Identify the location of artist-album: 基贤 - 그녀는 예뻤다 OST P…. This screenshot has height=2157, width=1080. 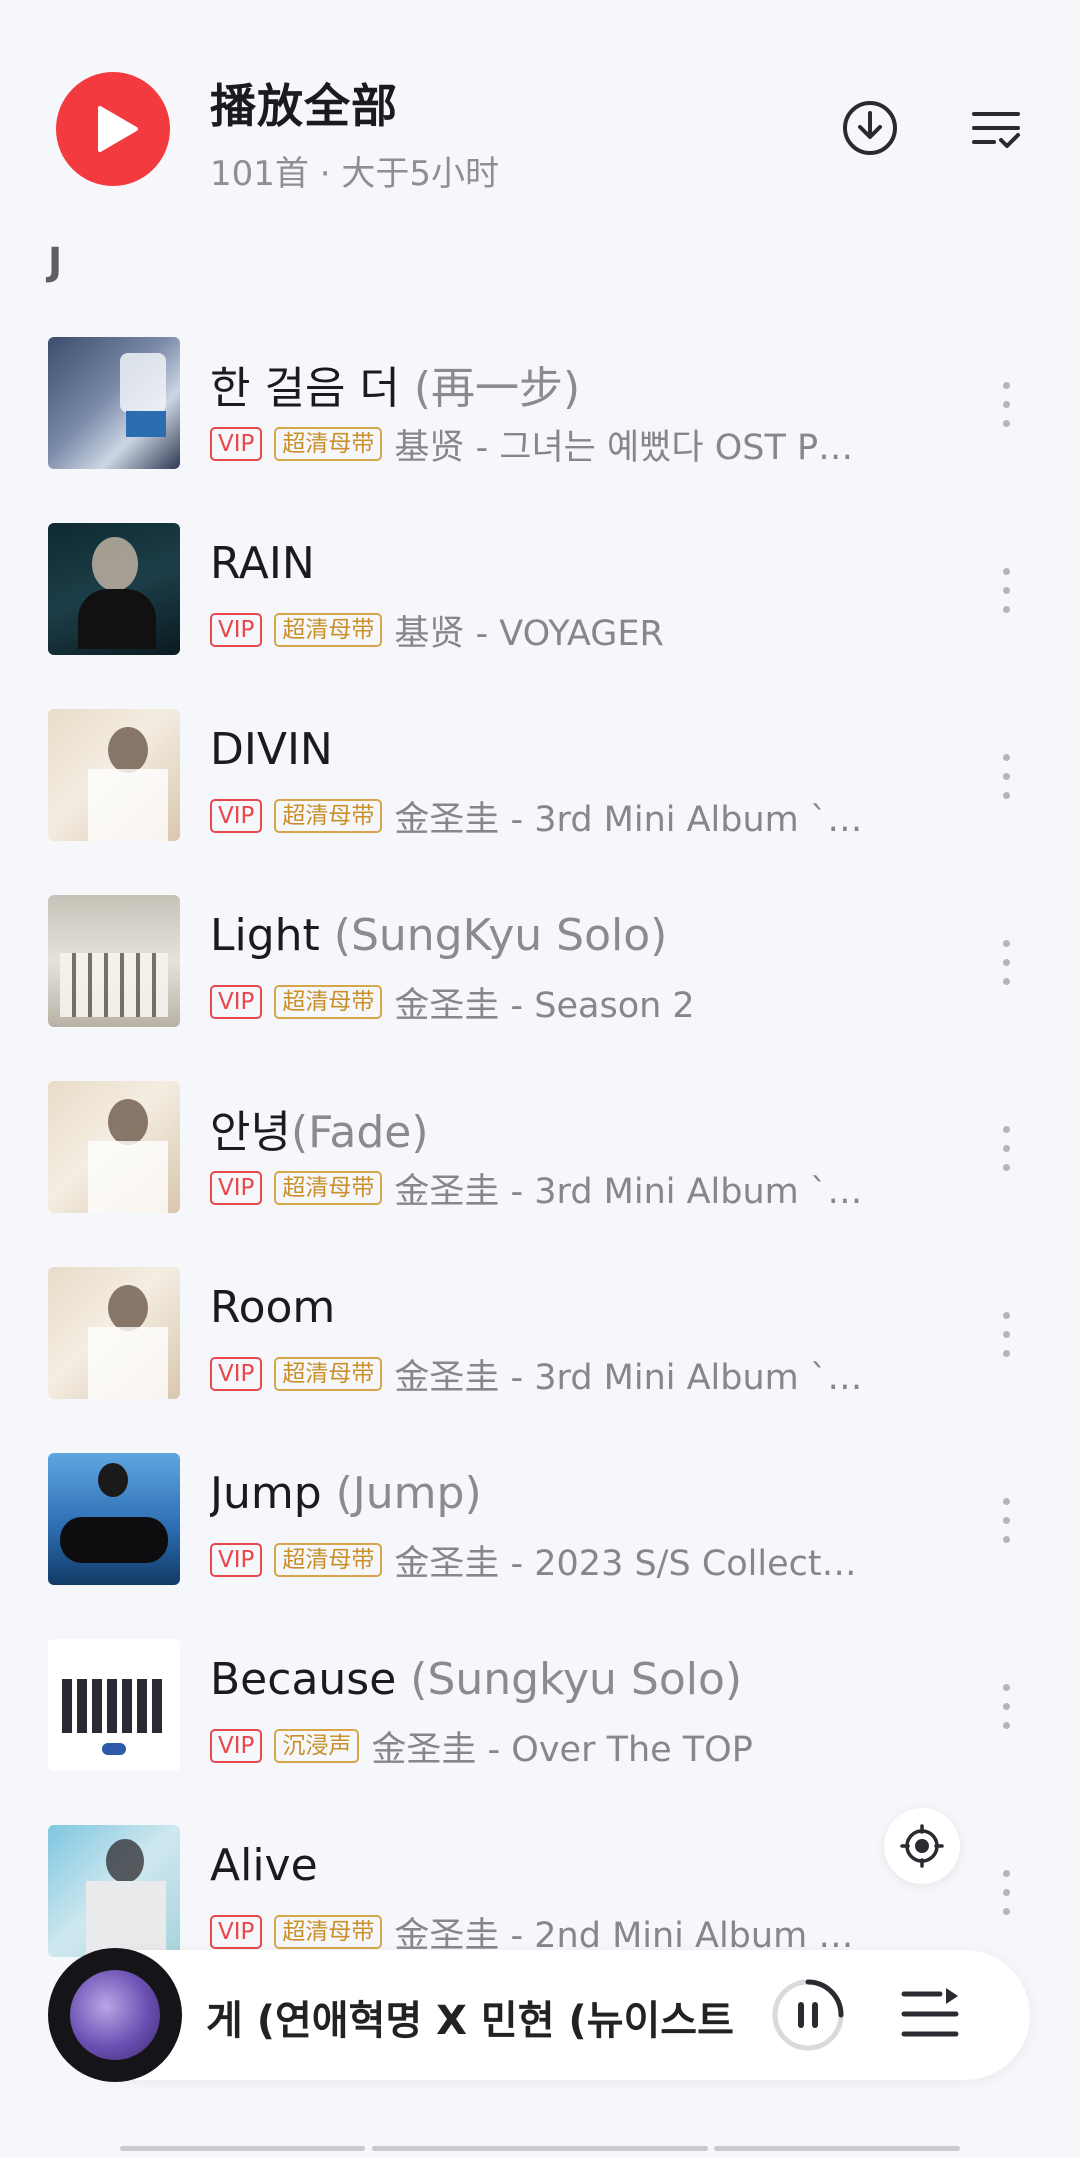
(624, 447).